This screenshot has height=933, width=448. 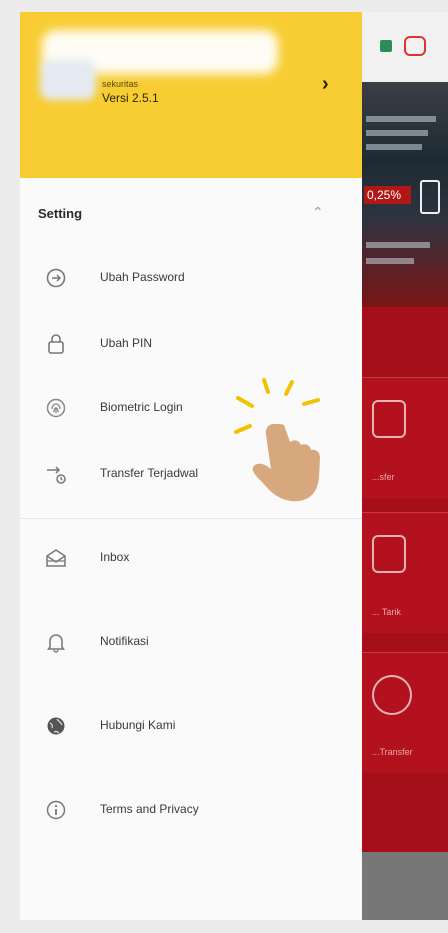 I want to click on menu-item-label: Notifikasi, so click(x=124, y=641).